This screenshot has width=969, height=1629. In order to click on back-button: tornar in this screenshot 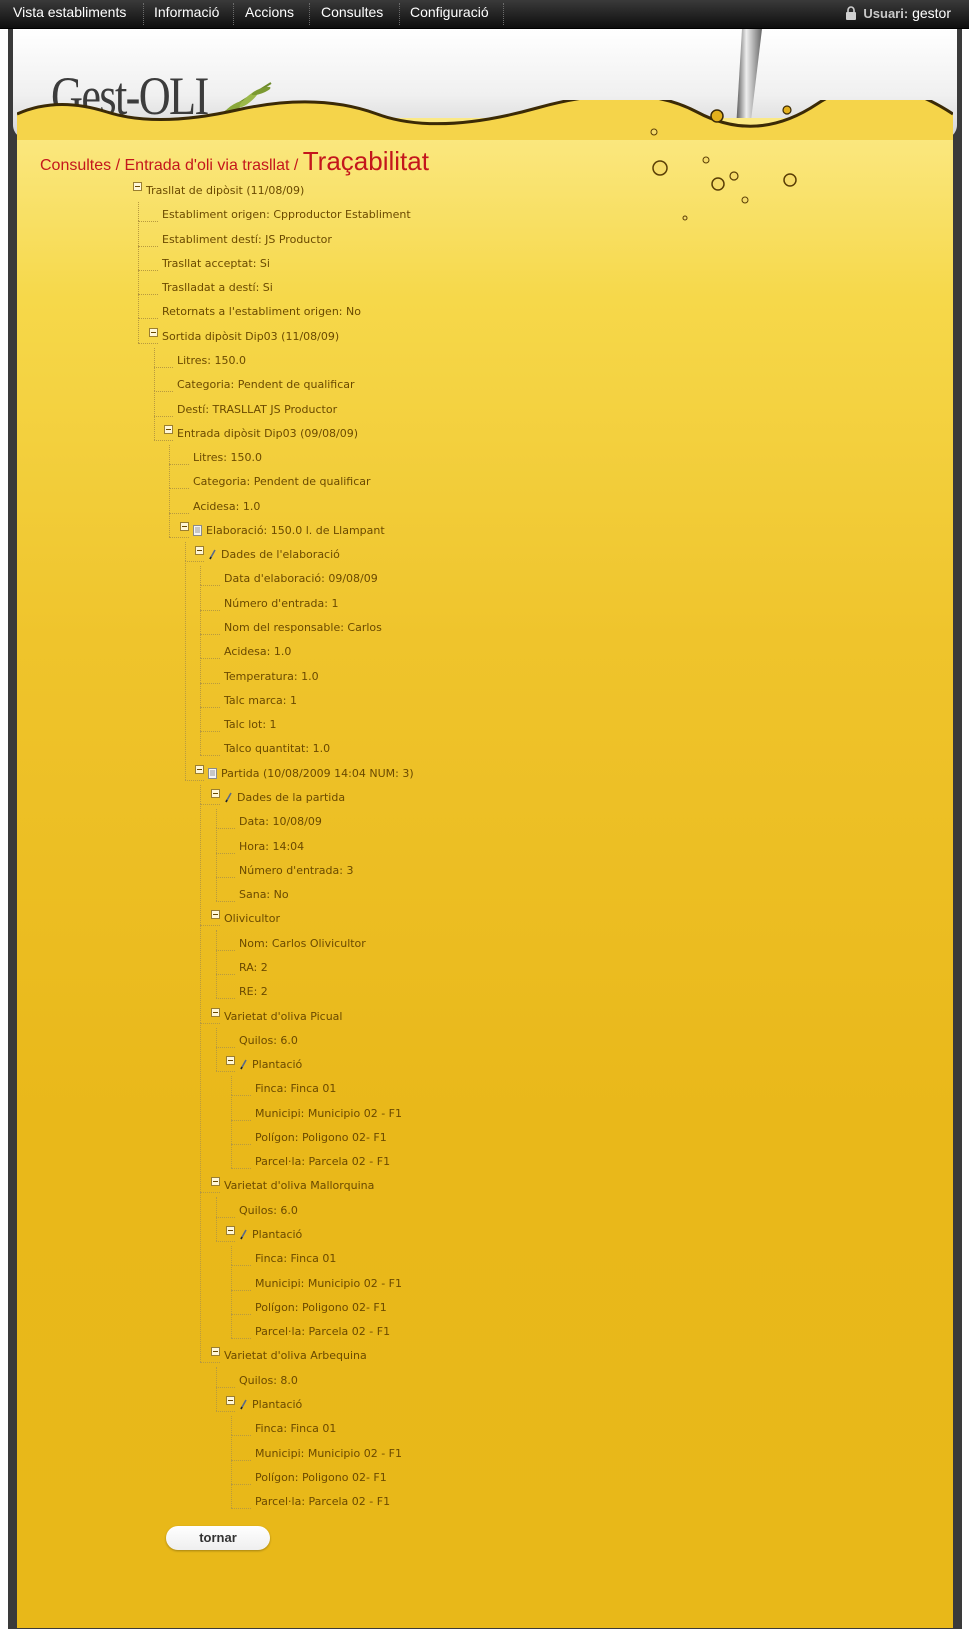, I will do `click(218, 1538)`.